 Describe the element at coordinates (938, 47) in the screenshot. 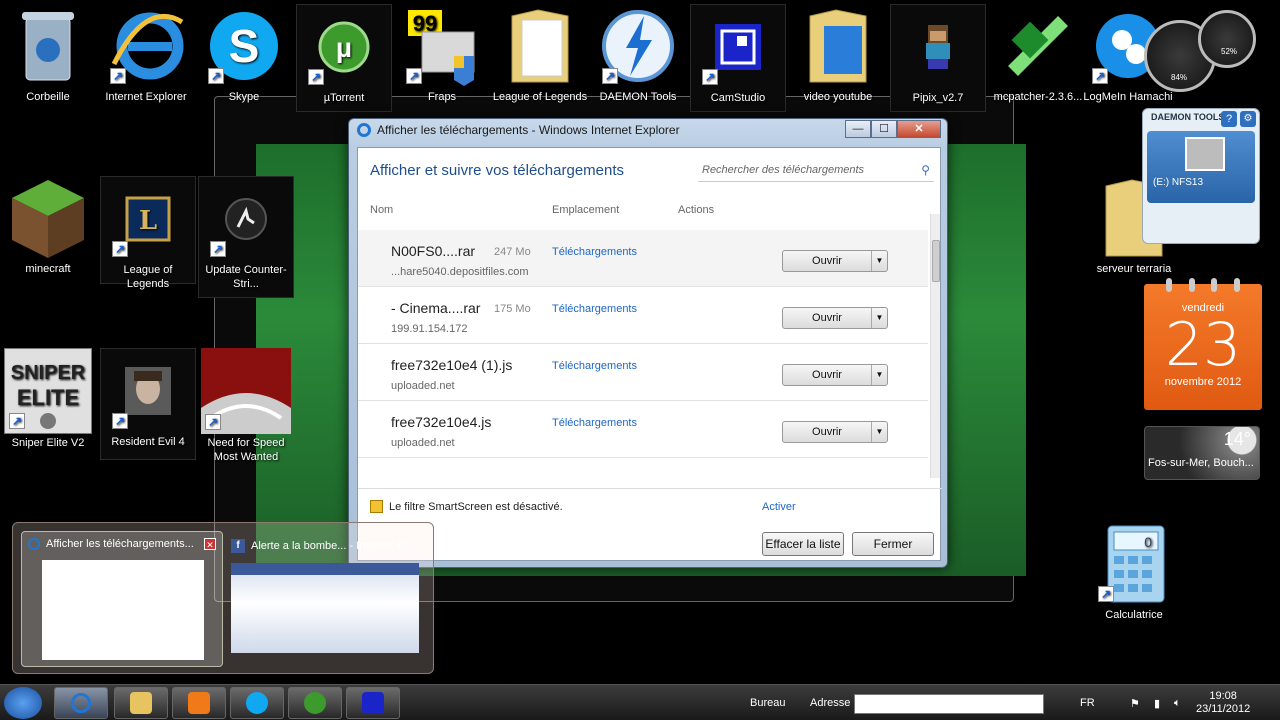

I see `pipix-icon` at that location.